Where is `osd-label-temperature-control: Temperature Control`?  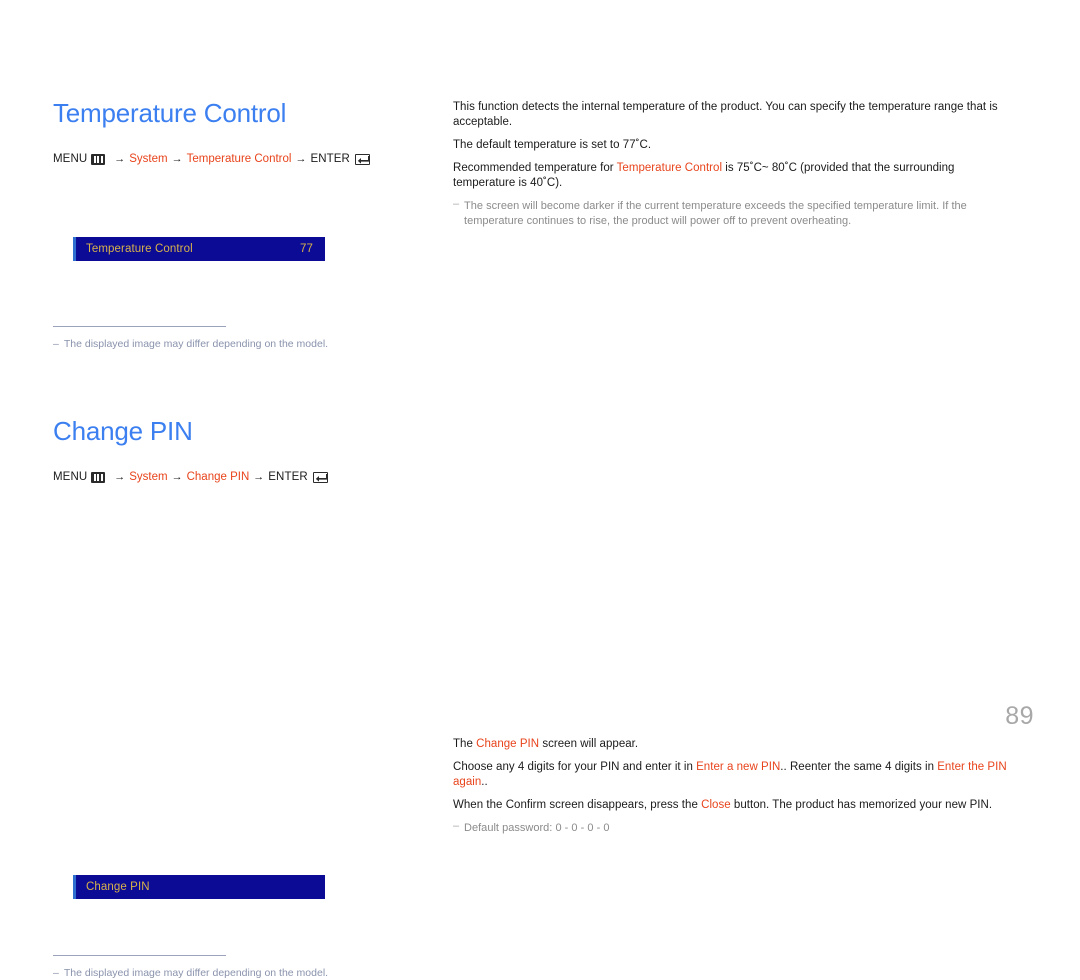
osd-label-temperature-control: Temperature Control is located at coordinates (139, 249).